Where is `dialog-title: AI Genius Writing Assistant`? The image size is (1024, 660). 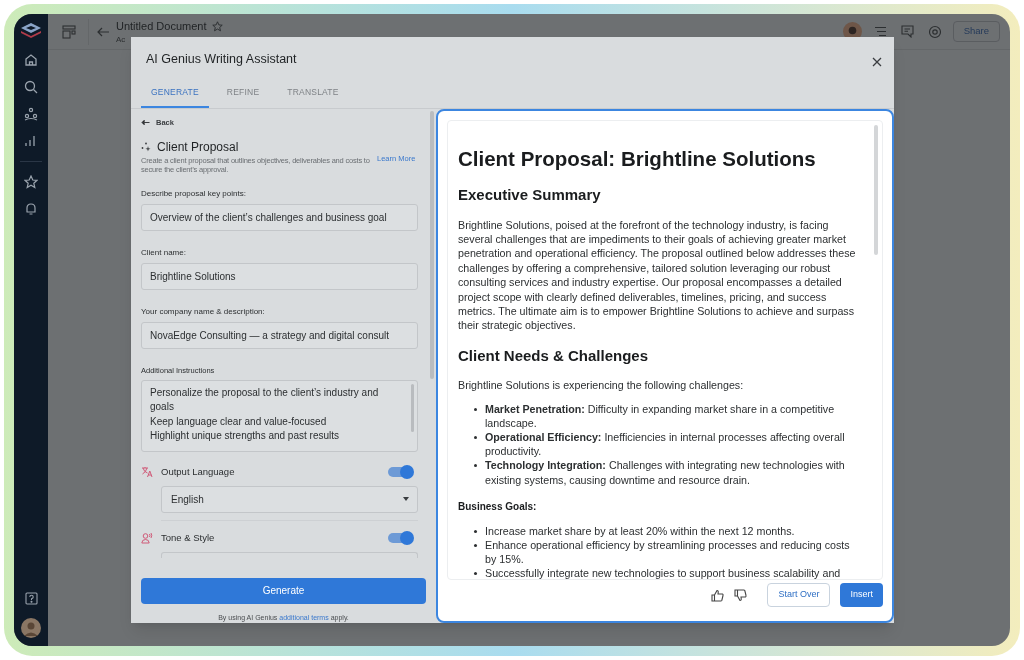
dialog-title: AI Genius Writing Assistant is located at coordinates (221, 60).